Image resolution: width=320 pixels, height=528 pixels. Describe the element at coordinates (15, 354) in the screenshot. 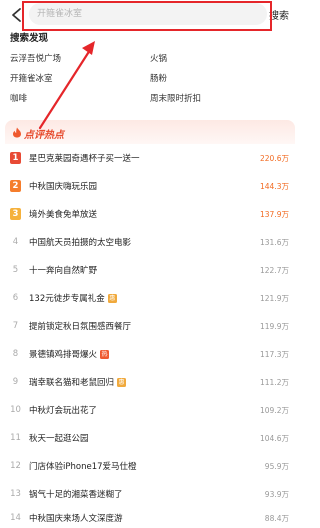

I see `rank-number: 8` at that location.